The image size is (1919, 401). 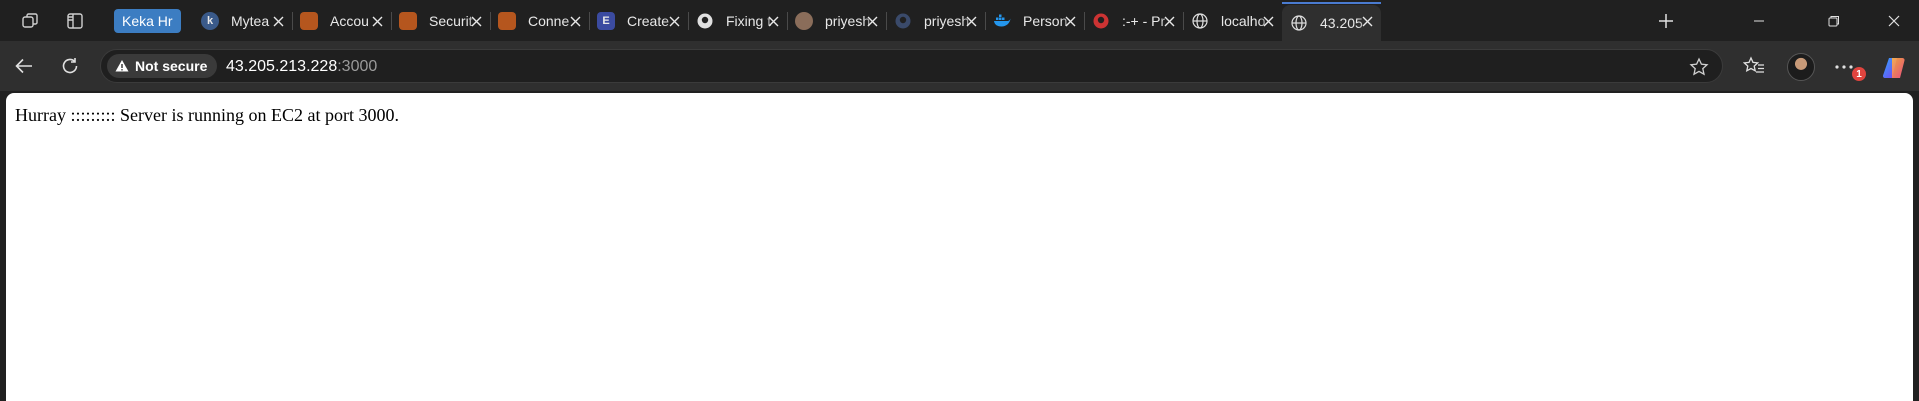 I want to click on browser-tab: Fixing t, so click(x=738, y=21).